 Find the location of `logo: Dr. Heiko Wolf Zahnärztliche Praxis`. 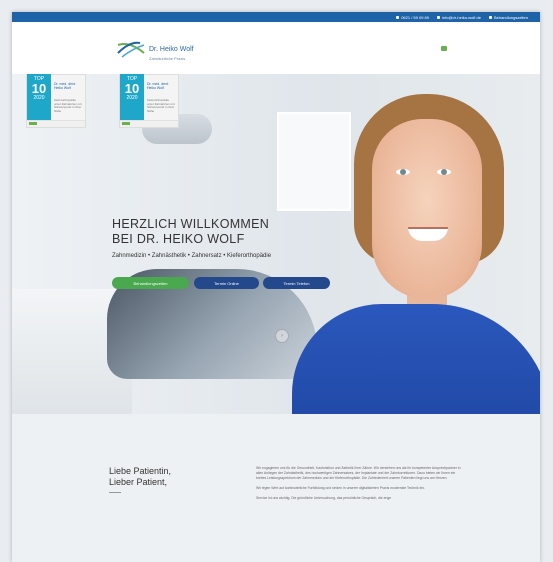

logo: Dr. Heiko Wolf Zahnärztliche Praxis is located at coordinates (155, 49).